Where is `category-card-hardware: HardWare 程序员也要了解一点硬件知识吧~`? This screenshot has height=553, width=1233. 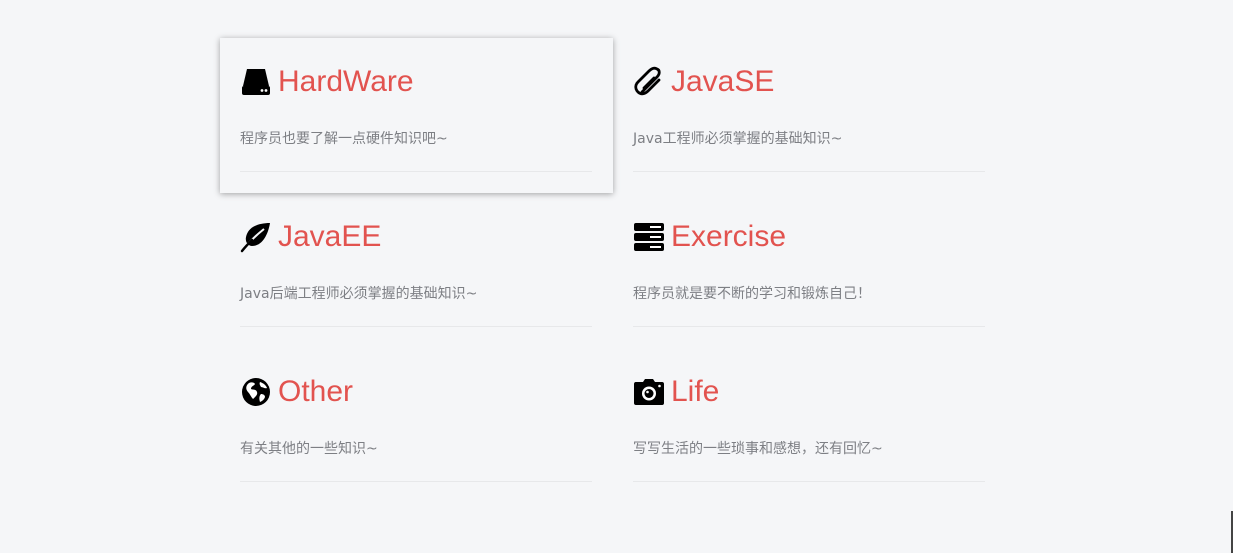
category-card-hardware: HardWare 程序员也要了解一点硬件知识吧~ is located at coordinates (416, 115).